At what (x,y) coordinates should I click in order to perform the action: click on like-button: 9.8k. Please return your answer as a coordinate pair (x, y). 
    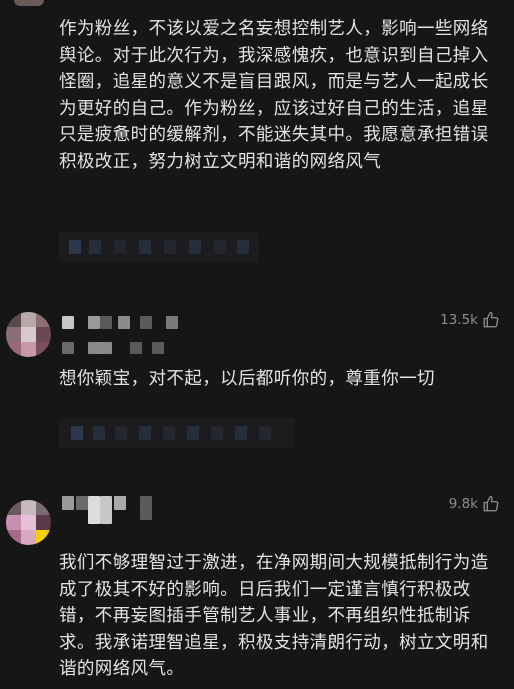
    Looking at the image, I should click on (474, 504).